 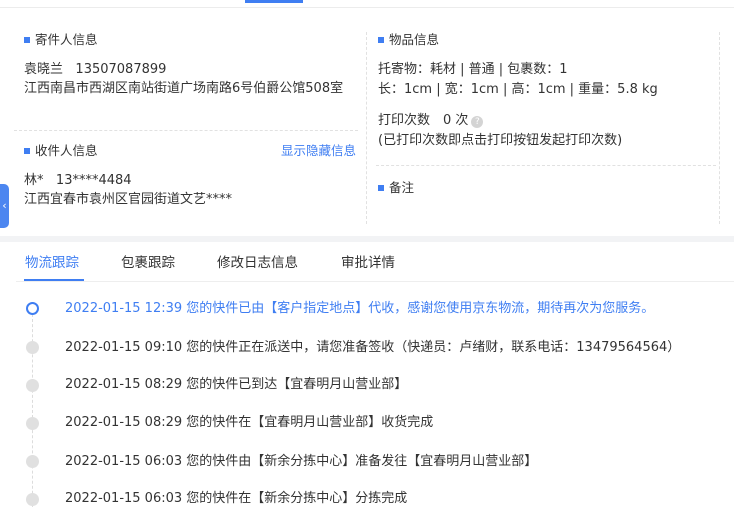 I want to click on chevron-left-icon: ‹, so click(x=4, y=205).